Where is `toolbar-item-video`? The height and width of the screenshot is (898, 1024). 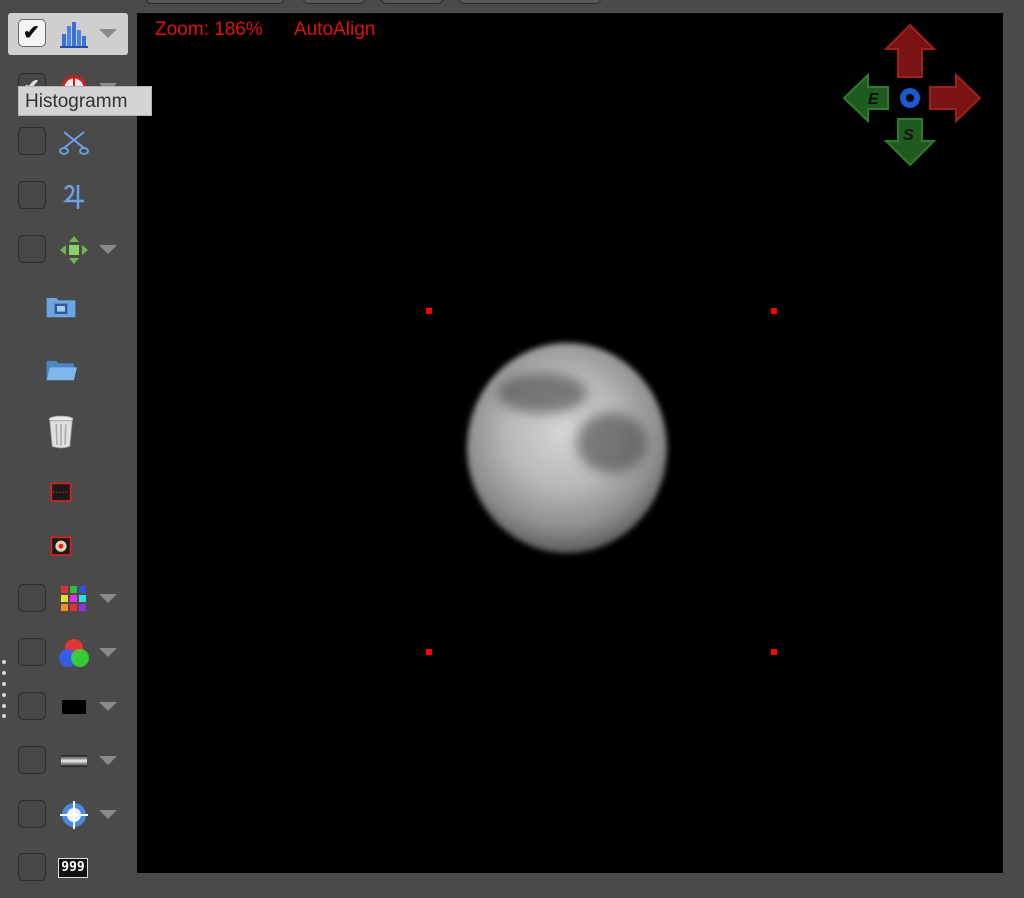
toolbar-item-video is located at coordinates (68, 306).